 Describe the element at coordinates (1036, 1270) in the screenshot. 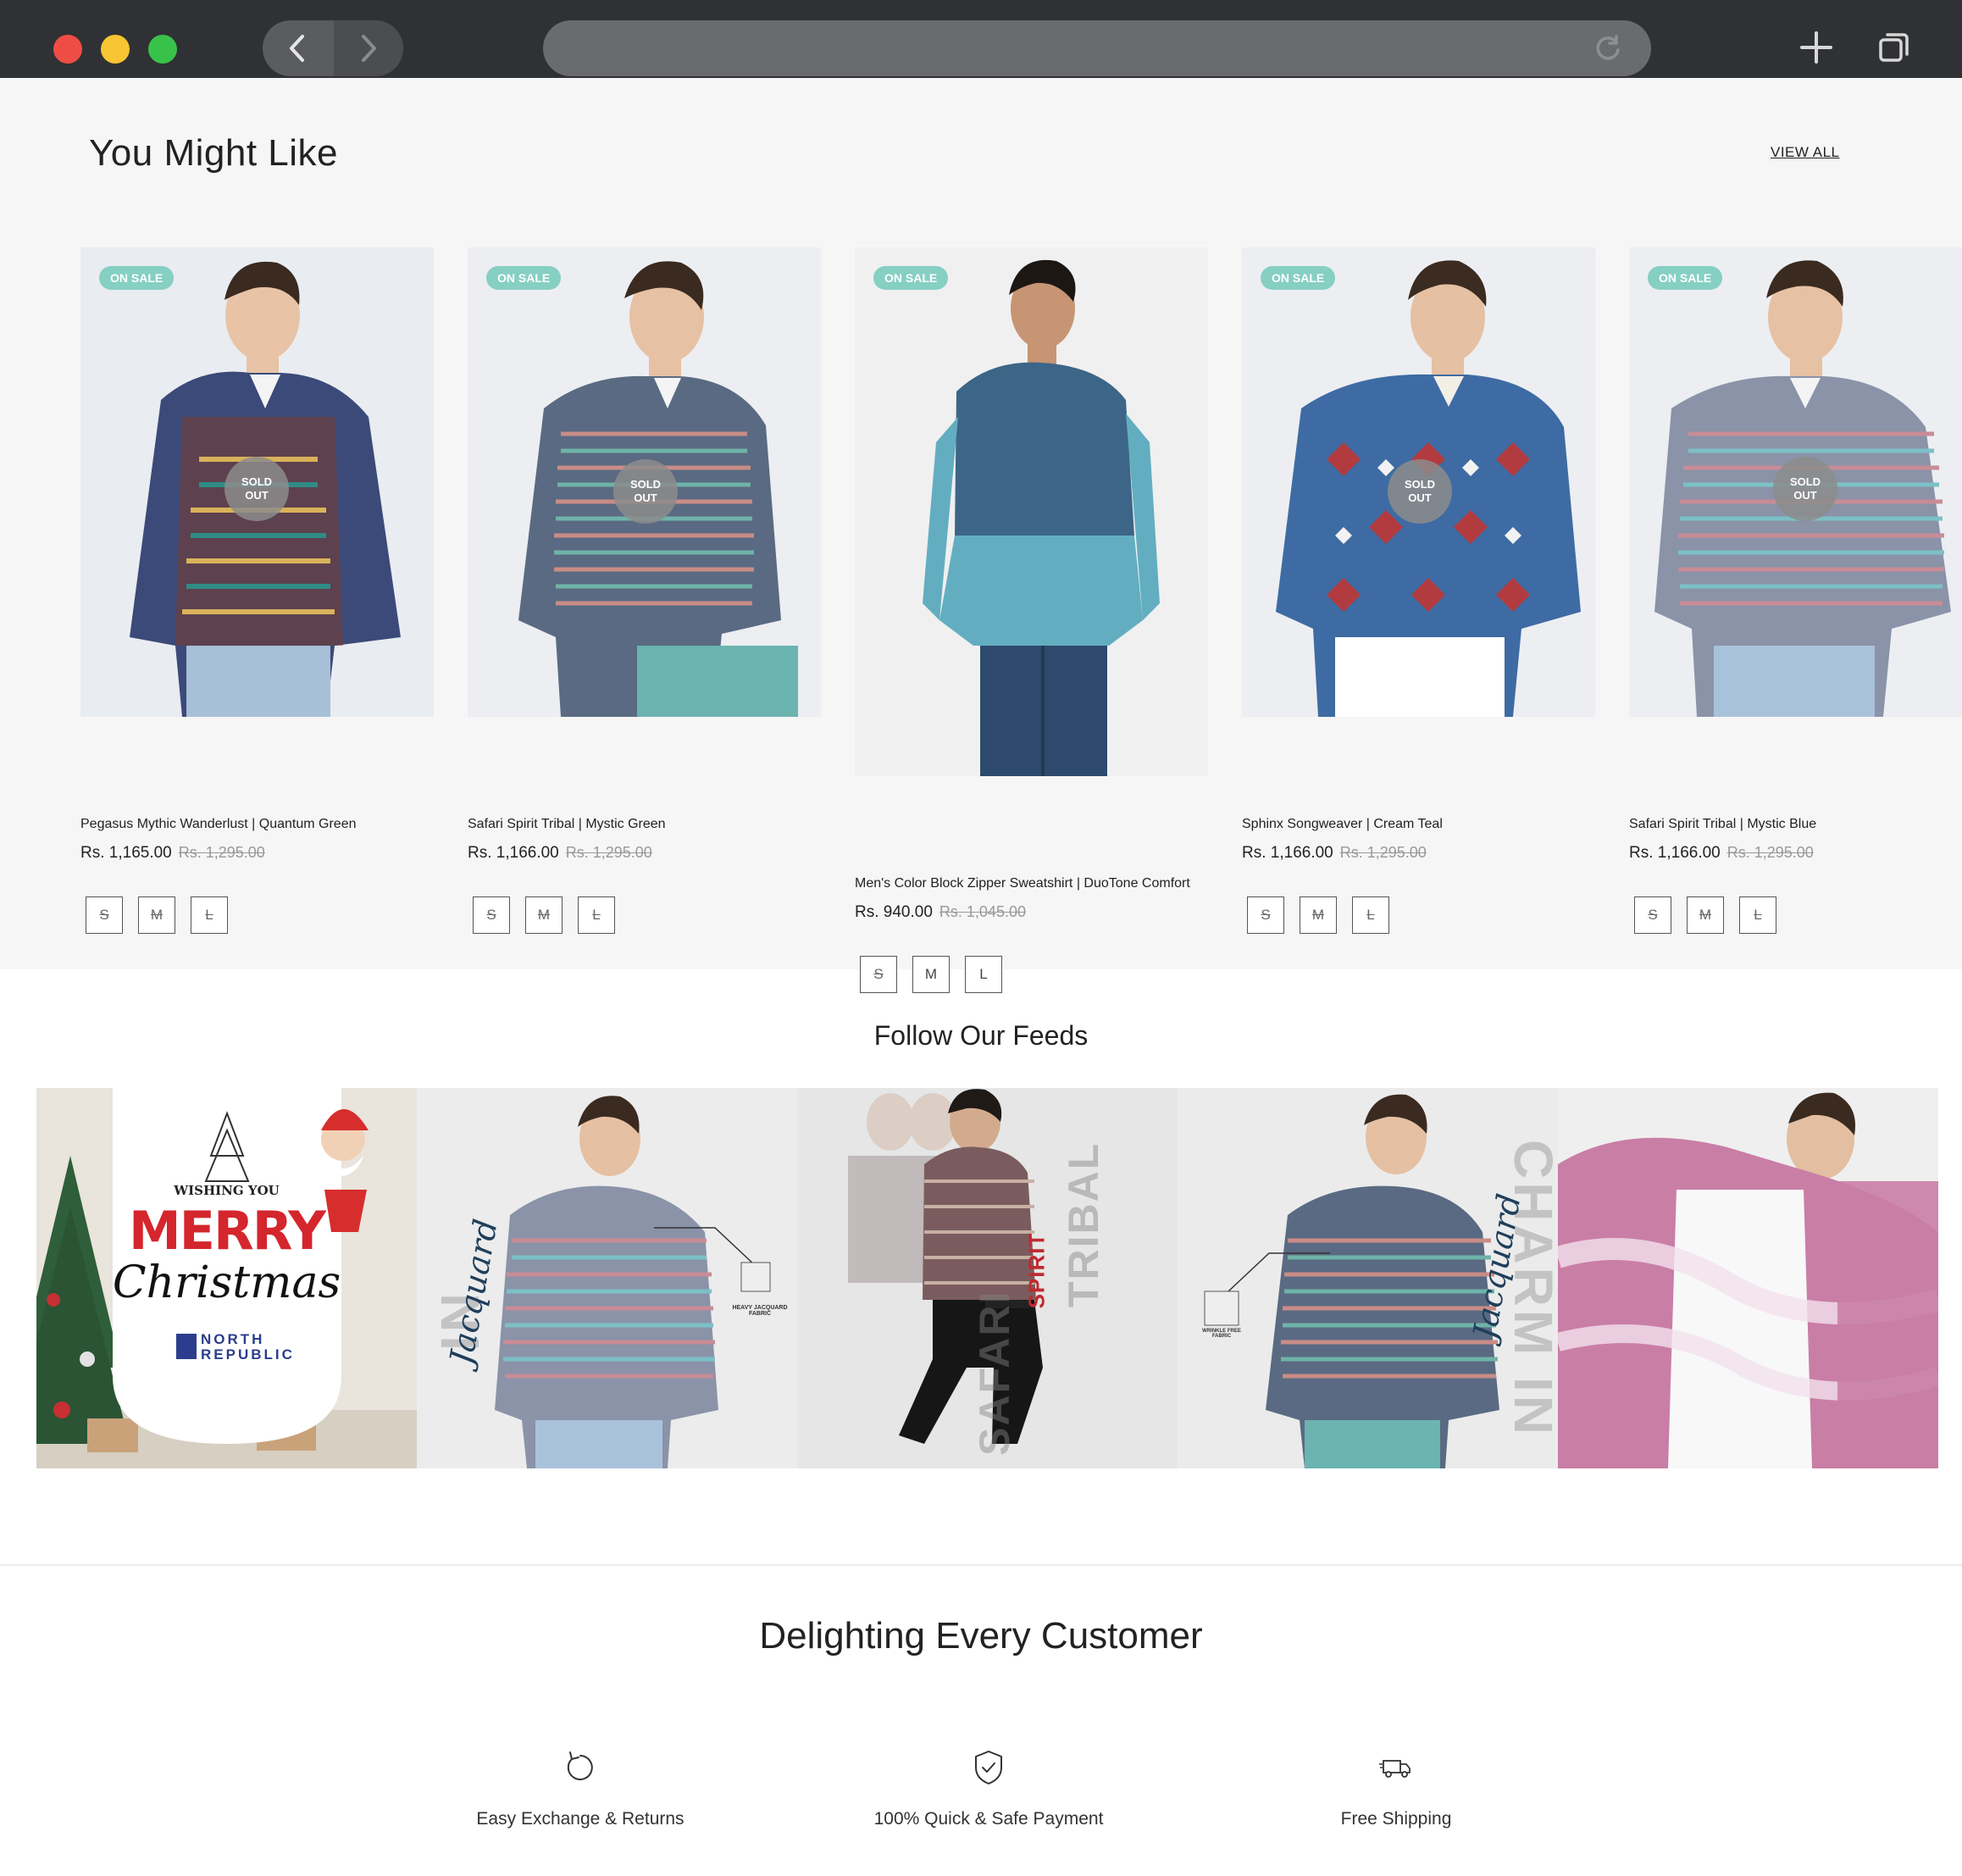

I see `spirit-text: SPIRIT` at that location.